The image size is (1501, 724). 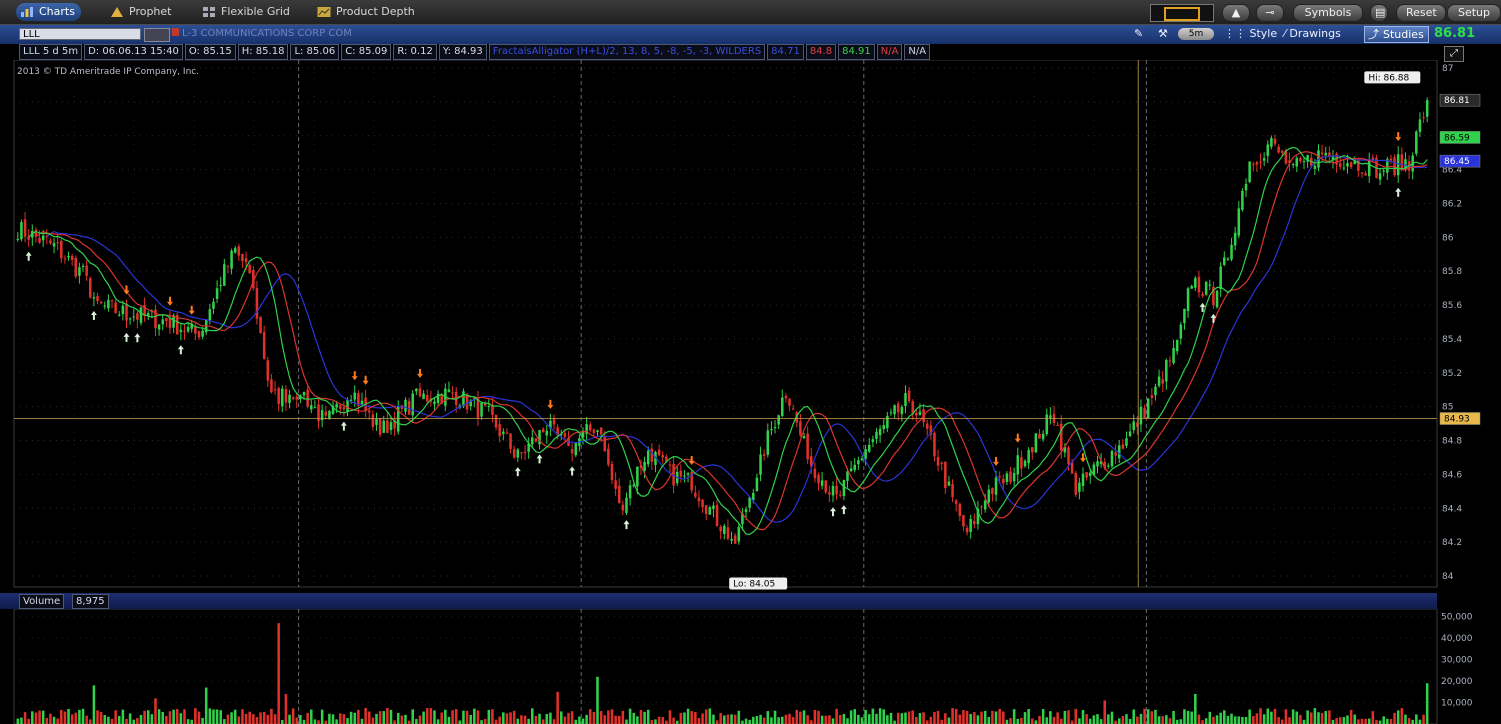 I want to click on studies-button: ⤴ Studies, so click(x=1396, y=34).